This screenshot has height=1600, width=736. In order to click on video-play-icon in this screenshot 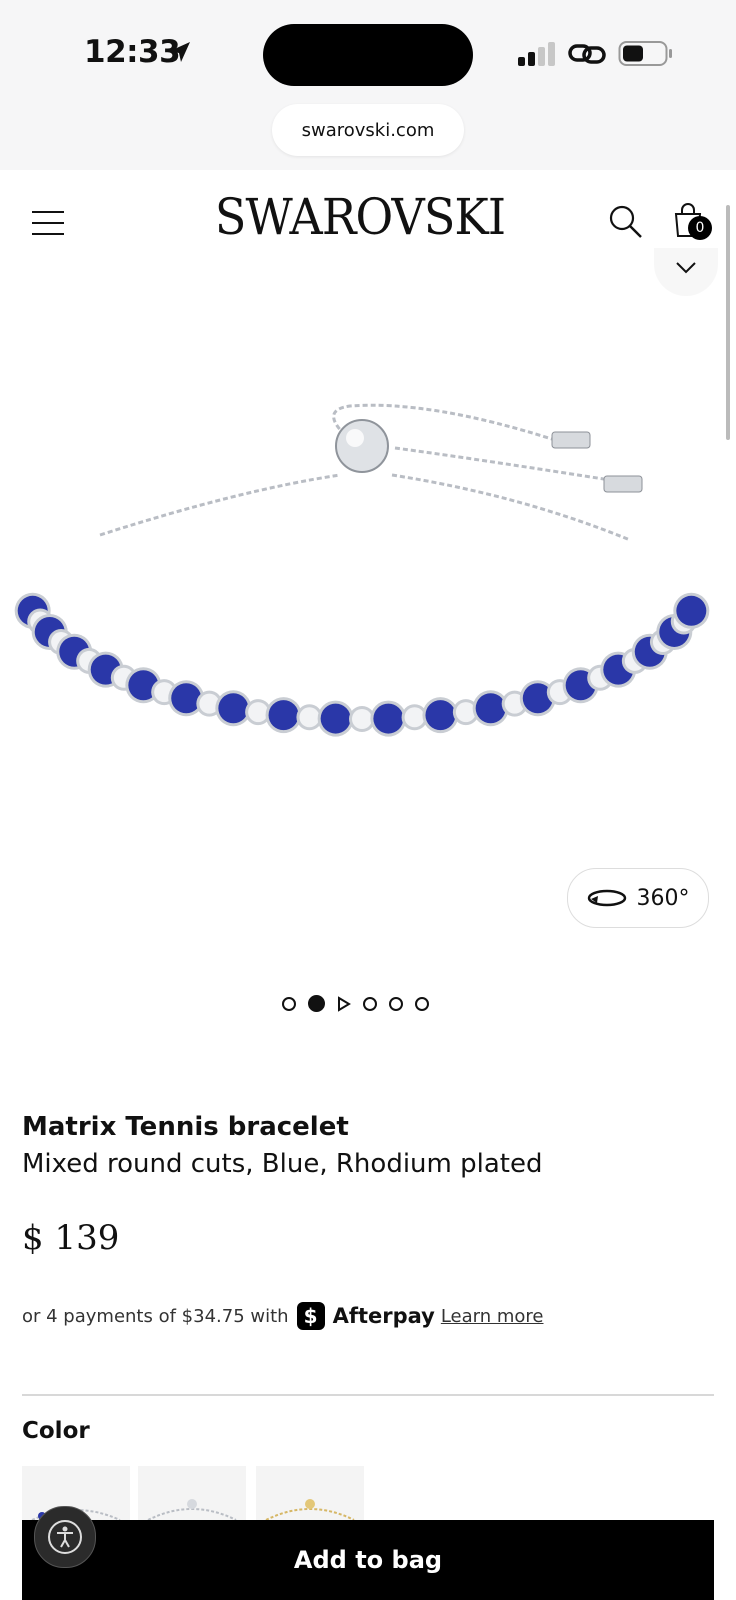, I will do `click(344, 1003)`.